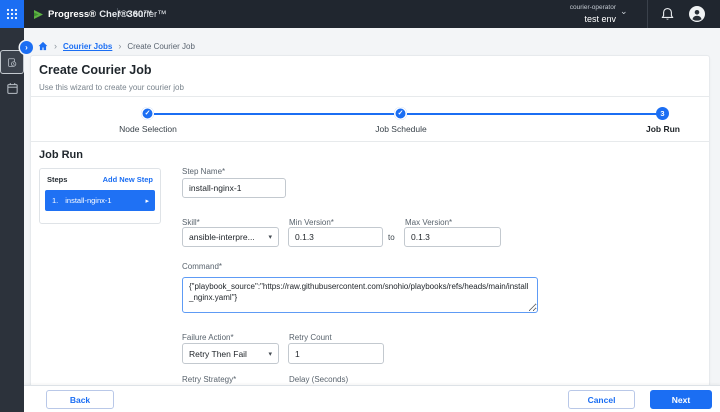 The width and height of the screenshot is (720, 412). I want to click on stepper-label-job-schedule: Job Schedule, so click(401, 129).